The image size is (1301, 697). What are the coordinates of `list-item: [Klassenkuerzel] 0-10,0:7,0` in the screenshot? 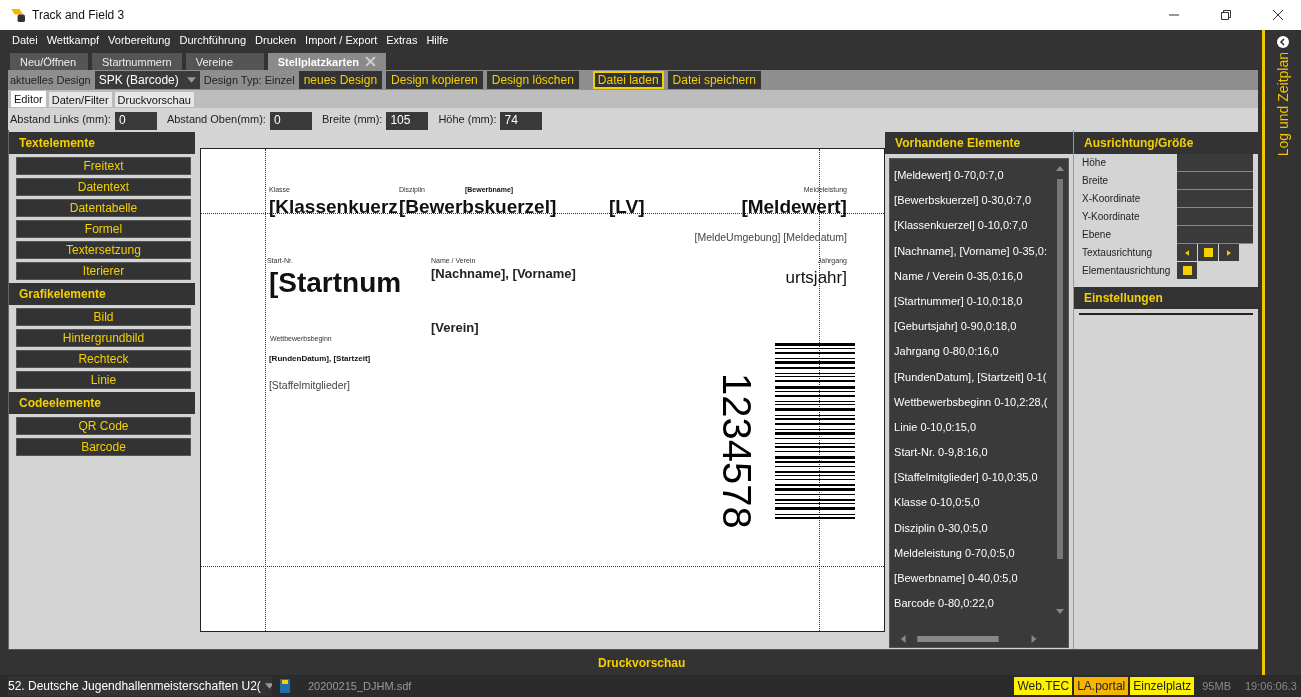 It's located at (961, 226).